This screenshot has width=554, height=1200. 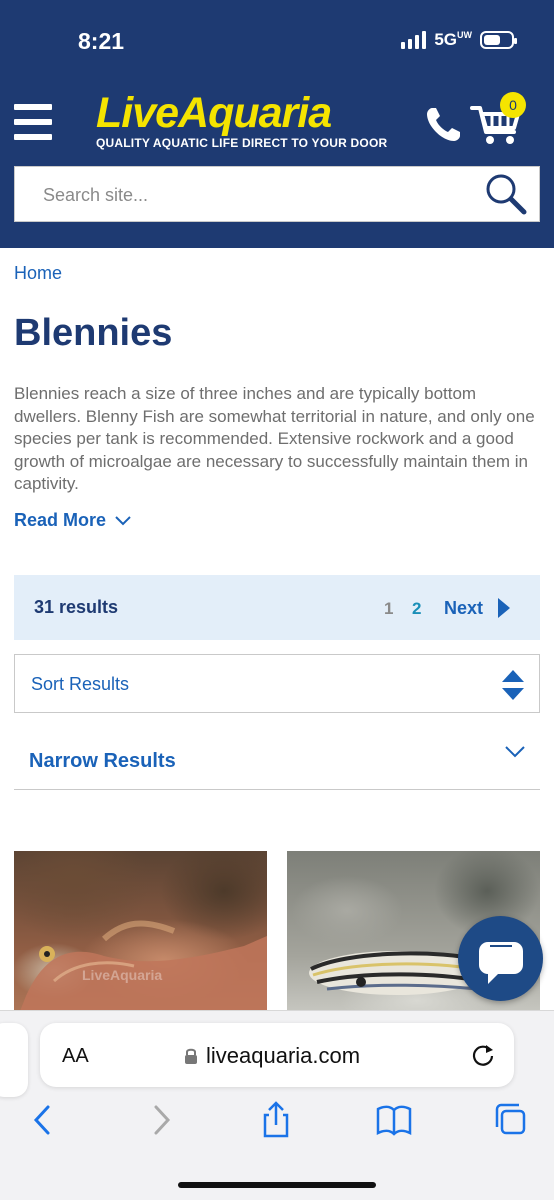 I want to click on menu-icon, so click(x=33, y=122).